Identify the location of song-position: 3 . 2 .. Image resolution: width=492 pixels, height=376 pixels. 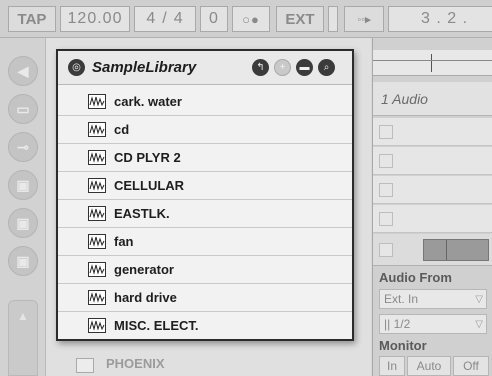
(440, 19).